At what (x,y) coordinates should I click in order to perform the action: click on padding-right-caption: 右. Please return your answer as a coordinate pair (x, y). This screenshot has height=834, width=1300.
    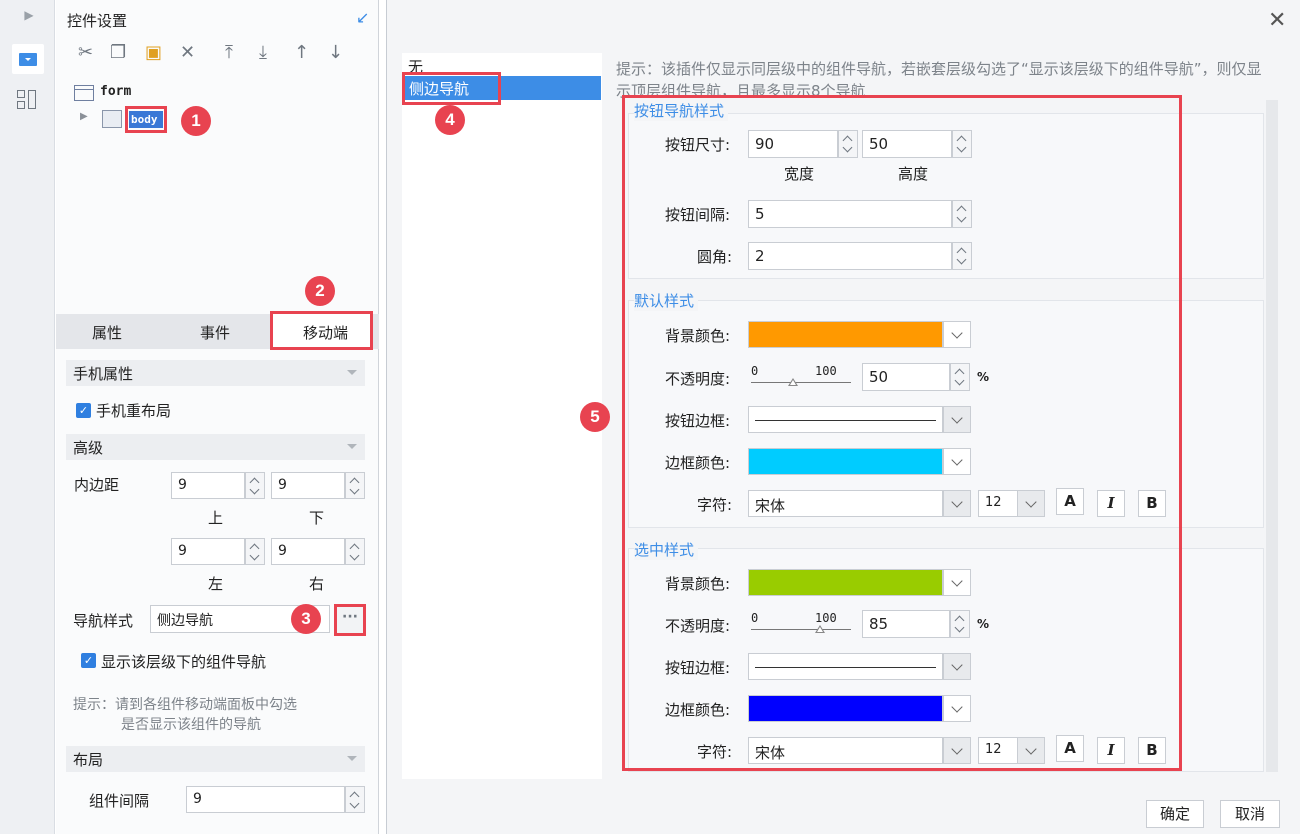
    Looking at the image, I should click on (317, 584).